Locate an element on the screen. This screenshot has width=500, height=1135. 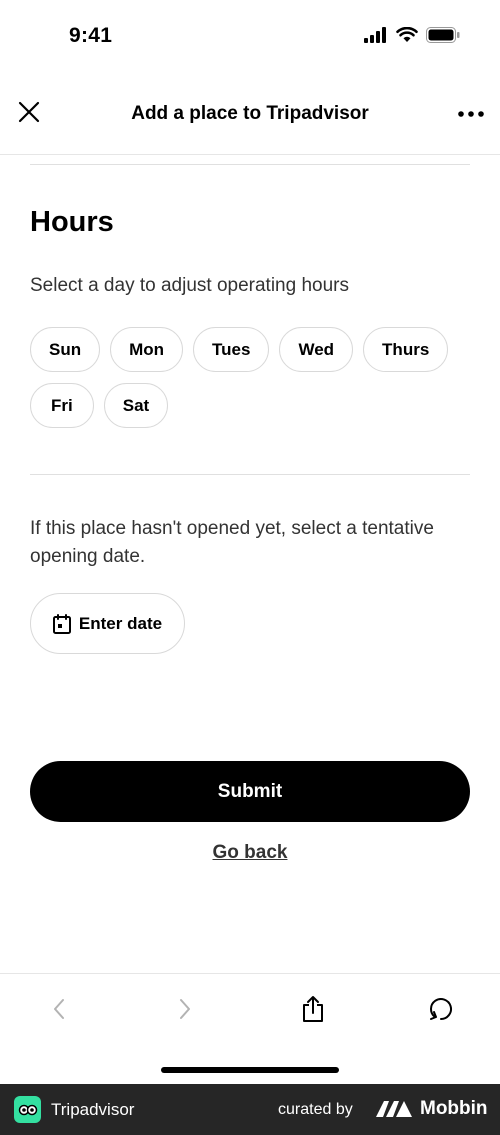
enter-date-label: Enter date is located at coordinates (120, 623).